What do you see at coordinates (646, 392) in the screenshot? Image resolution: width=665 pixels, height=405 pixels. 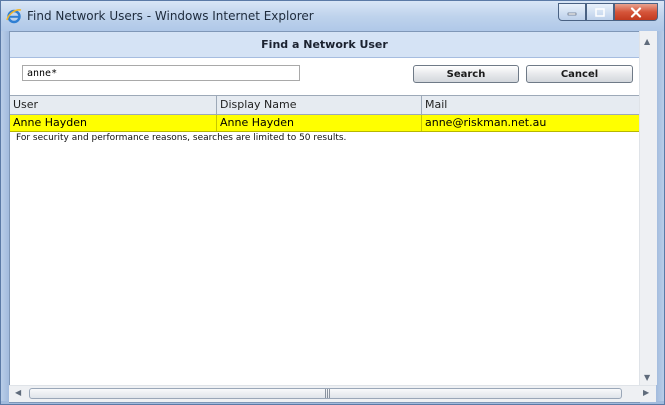 I see `right-arrow-icon: ▶` at bounding box center [646, 392].